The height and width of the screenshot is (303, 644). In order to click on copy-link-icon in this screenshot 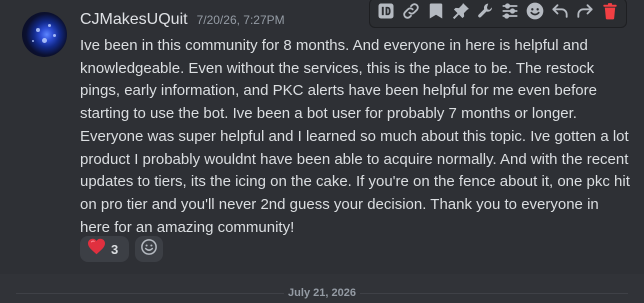, I will do `click(411, 13)`.